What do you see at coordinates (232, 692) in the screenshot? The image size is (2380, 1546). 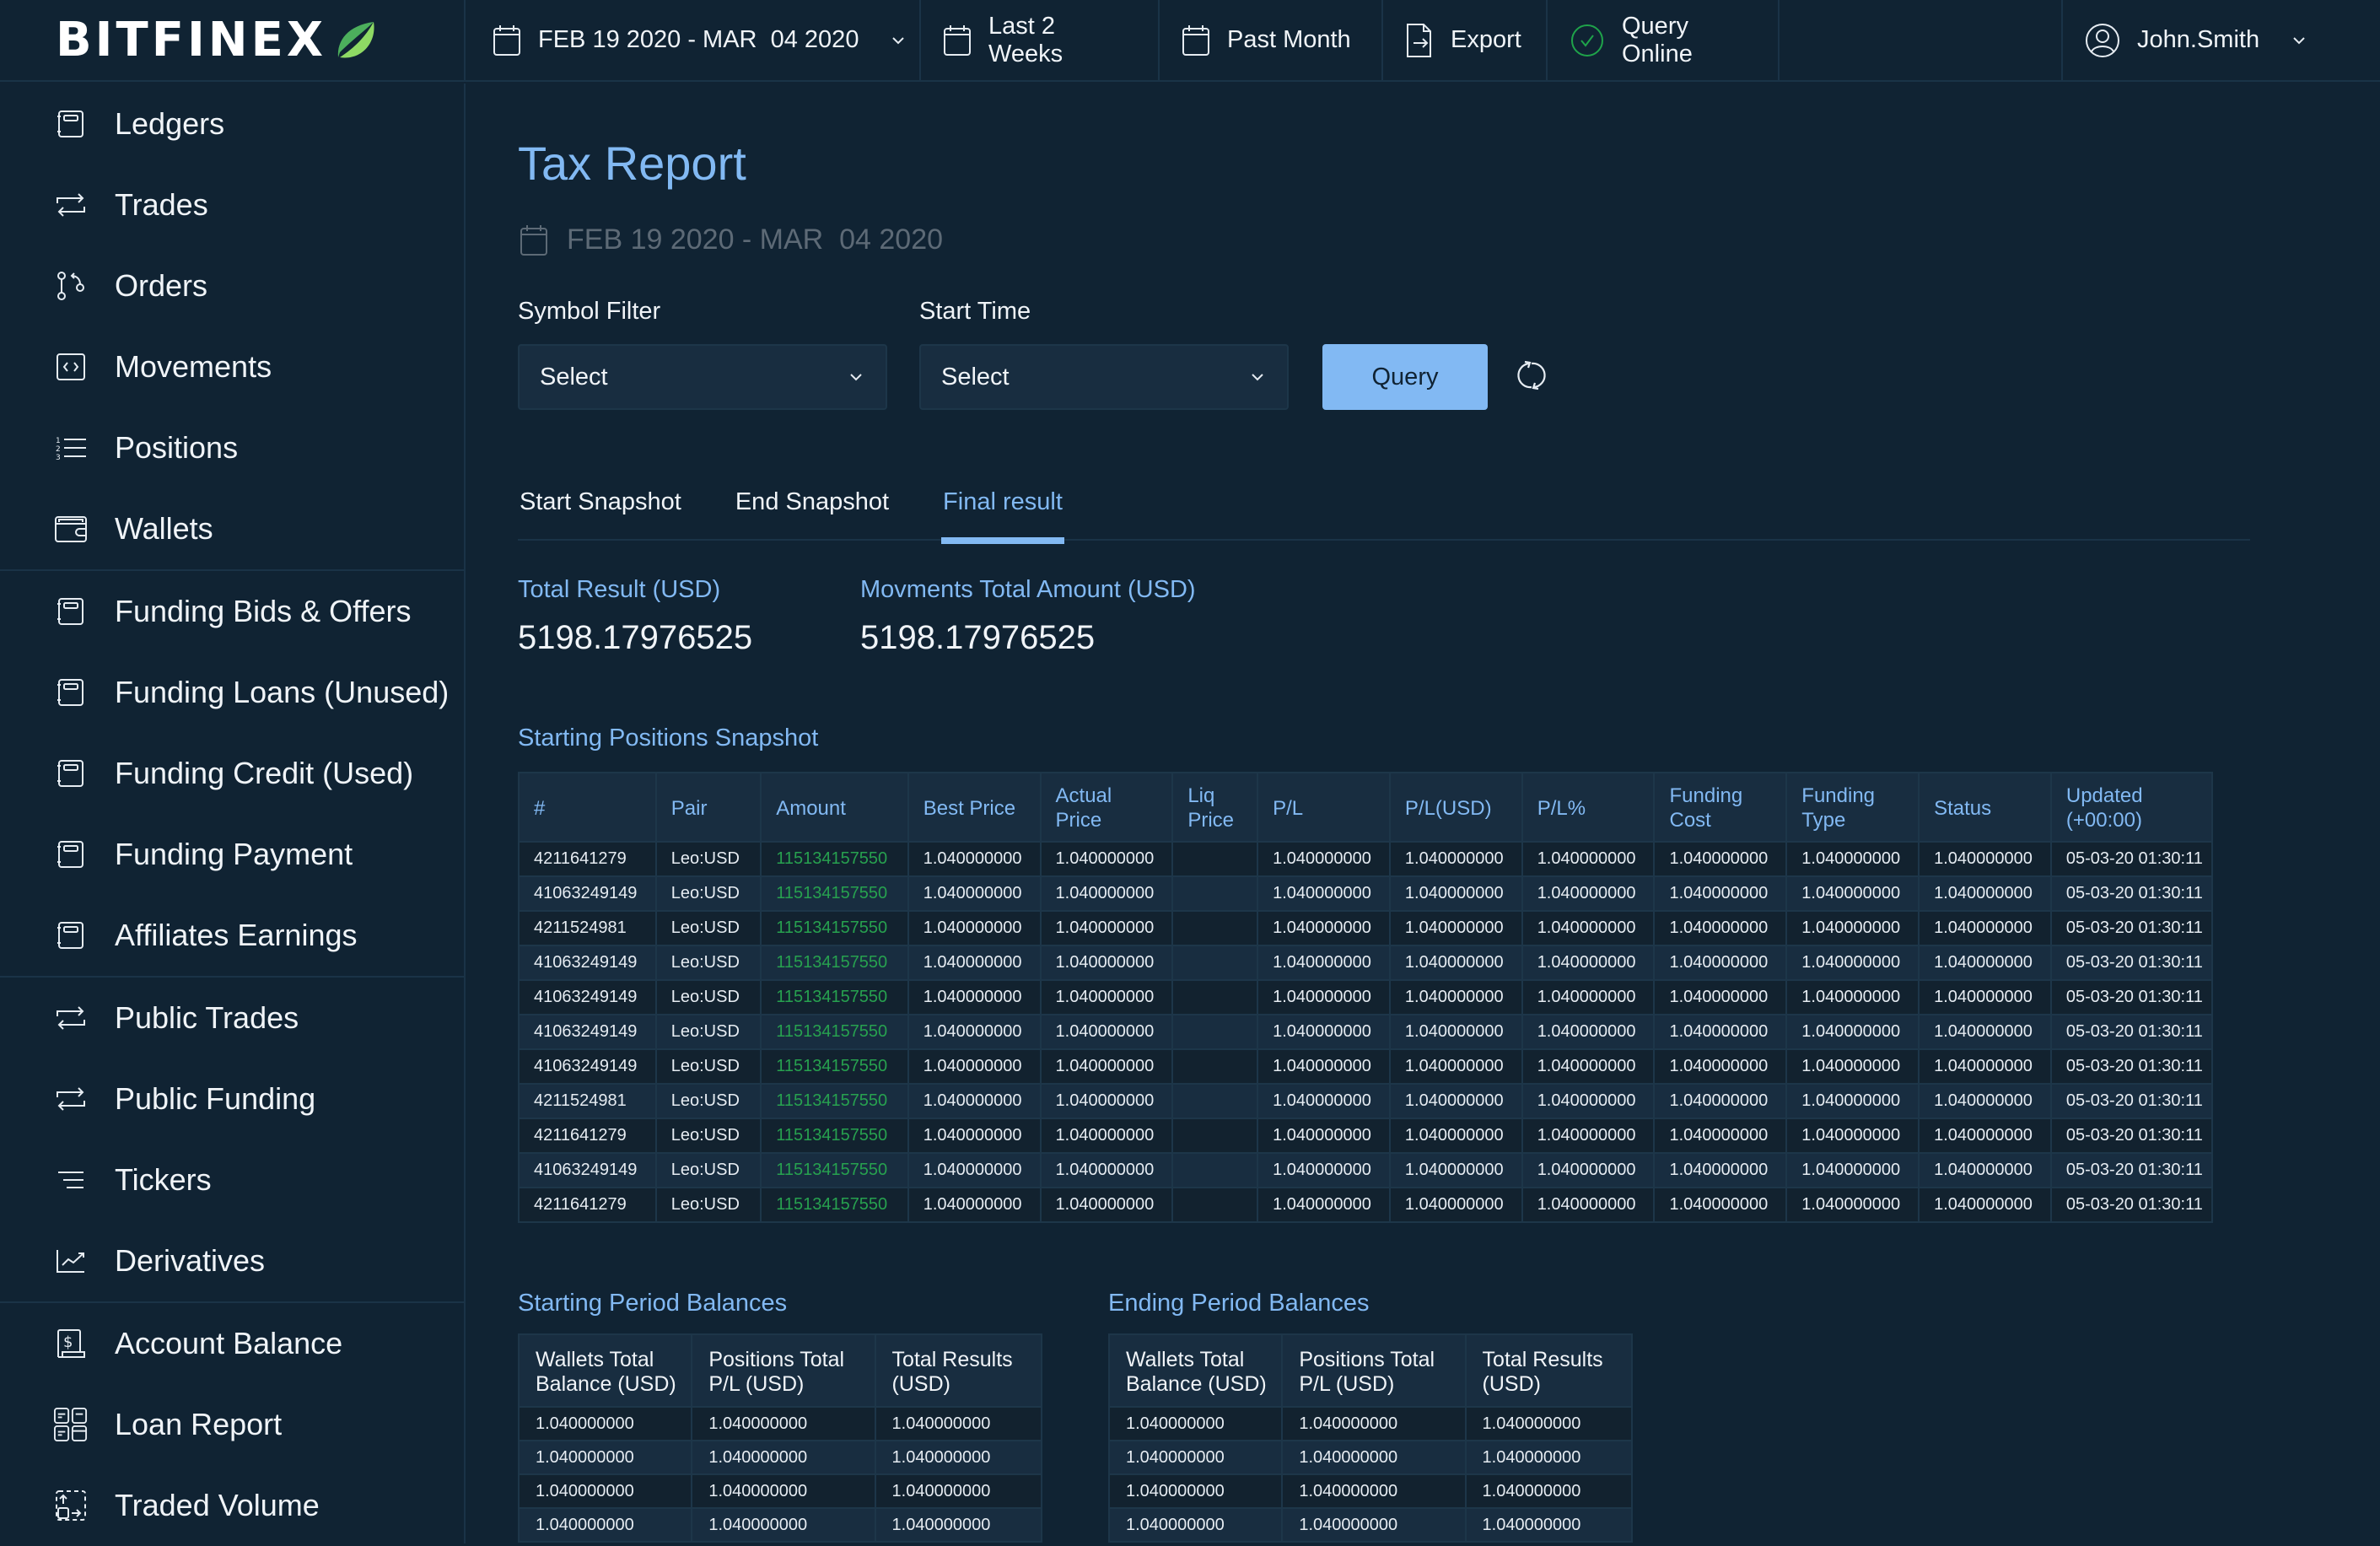 I see `sidebar-item-funding-loans-unused: Funding Loans (Unused)` at bounding box center [232, 692].